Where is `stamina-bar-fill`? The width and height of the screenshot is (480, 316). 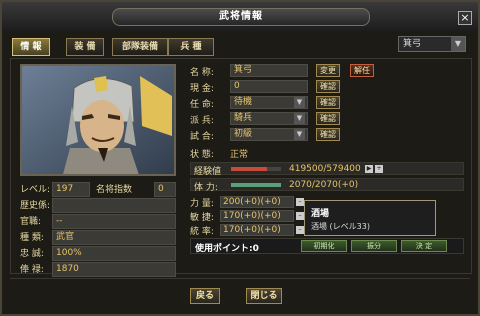
stamina-bar-fill is located at coordinates (256, 185).